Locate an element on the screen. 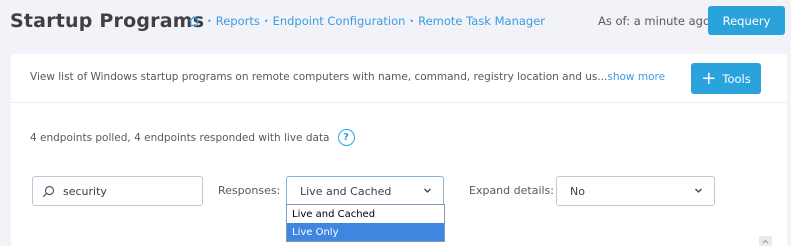 Image resolution: width=791 pixels, height=246 pixels. page-title: Startup Programs is located at coordinates (107, 21).